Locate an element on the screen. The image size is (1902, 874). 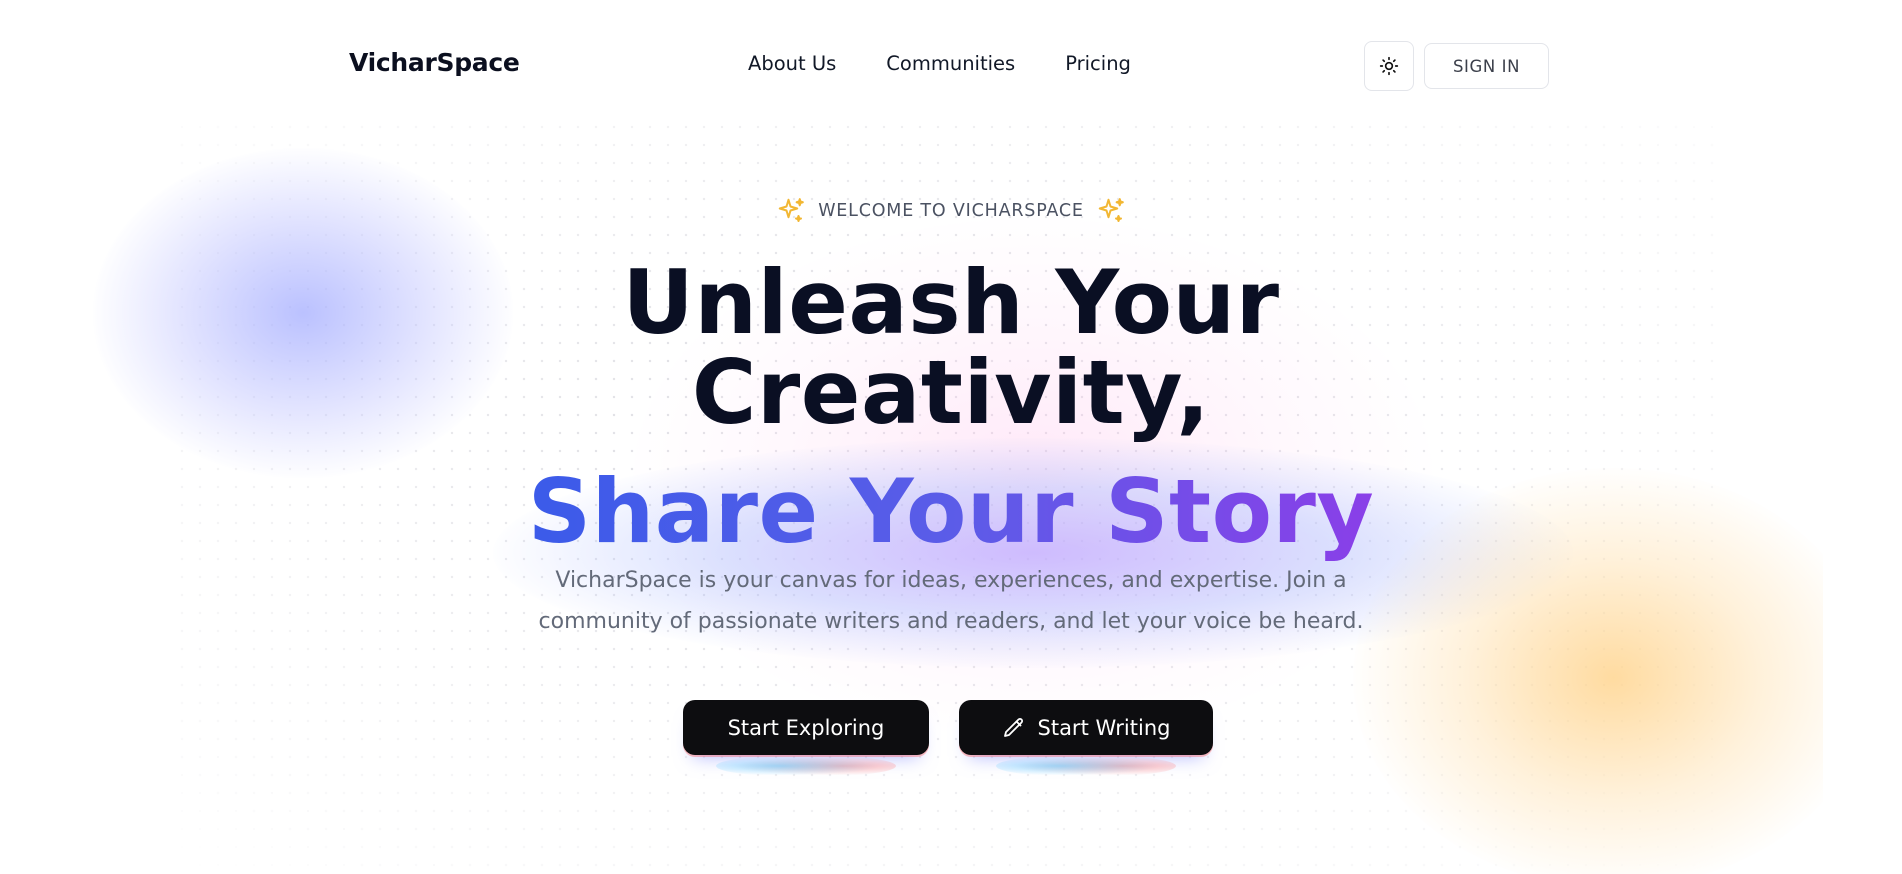
main-nav: About Us Communities Pricing is located at coordinates (939, 63).